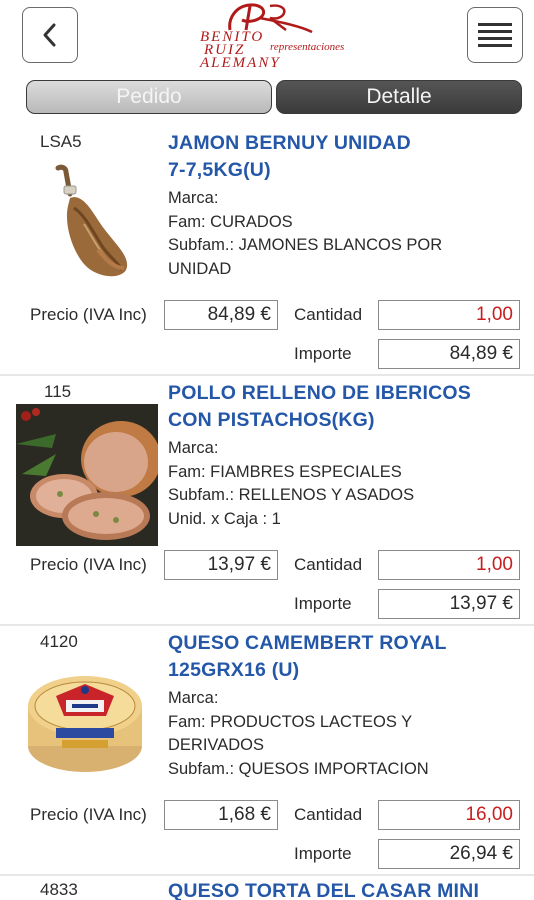  What do you see at coordinates (221, 315) in the screenshot?
I see `precio-field: 84,89 €` at bounding box center [221, 315].